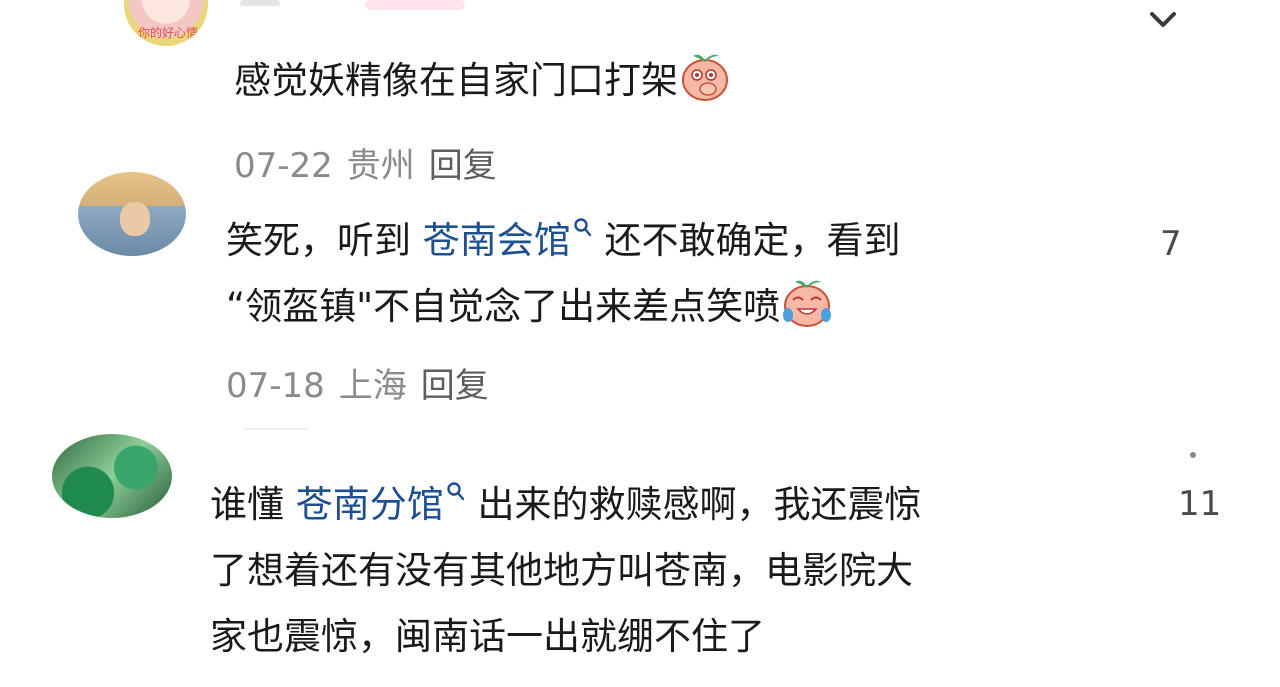  What do you see at coordinates (1199, 504) in the screenshot?
I see `like-count: 11` at bounding box center [1199, 504].